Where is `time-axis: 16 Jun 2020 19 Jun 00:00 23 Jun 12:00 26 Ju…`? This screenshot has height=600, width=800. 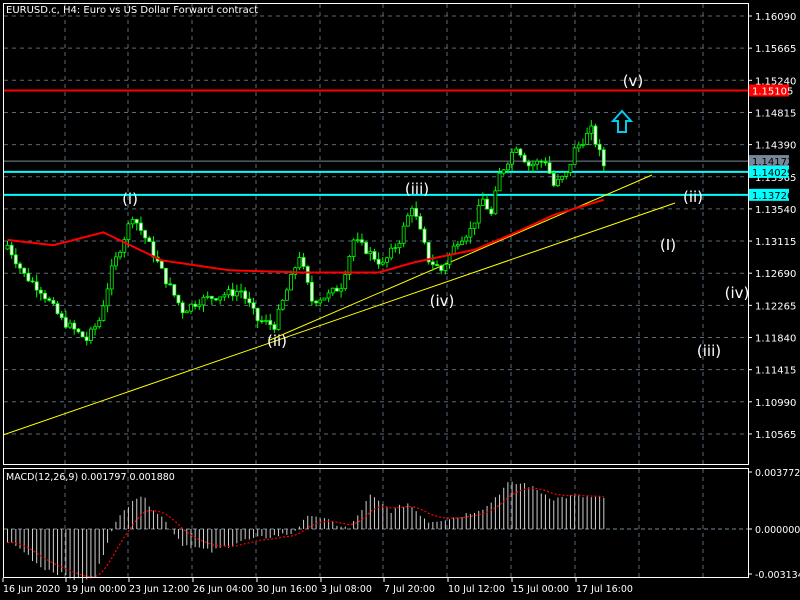 time-axis: 16 Jun 2020 19 Jun 00:00 23 Jun 12:00 26 Ju… is located at coordinates (317, 586).